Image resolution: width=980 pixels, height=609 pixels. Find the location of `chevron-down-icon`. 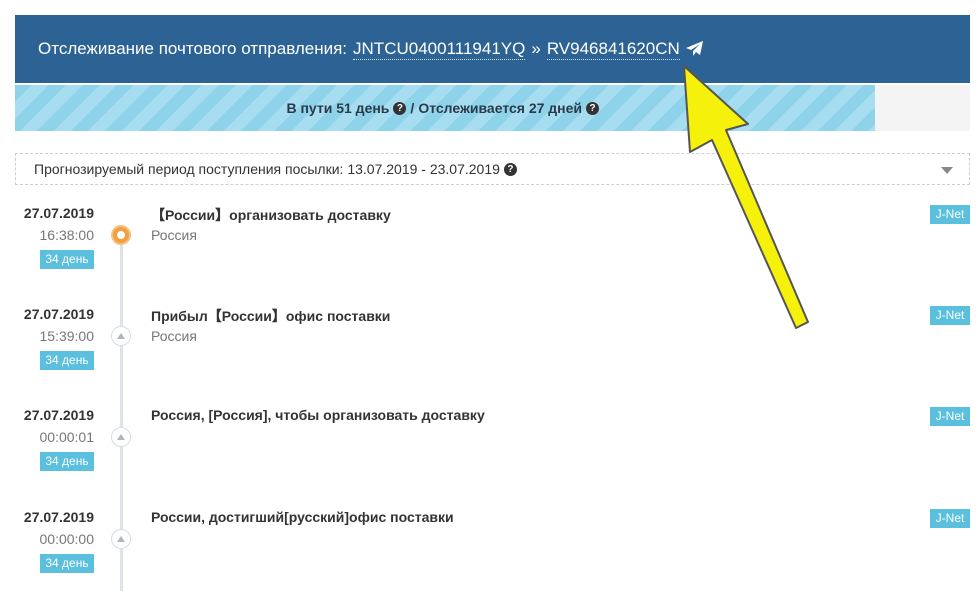

chevron-down-icon is located at coordinates (947, 170).